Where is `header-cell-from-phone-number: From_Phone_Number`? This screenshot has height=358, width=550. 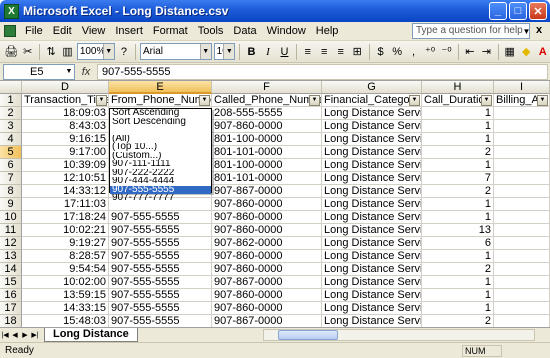 header-cell-from-phone-number: From_Phone_Number is located at coordinates (160, 100).